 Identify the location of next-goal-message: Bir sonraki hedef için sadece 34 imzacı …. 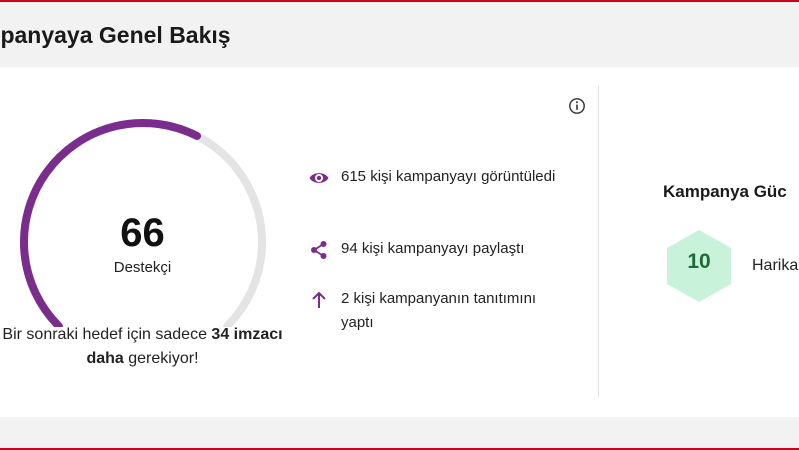
(142, 347).